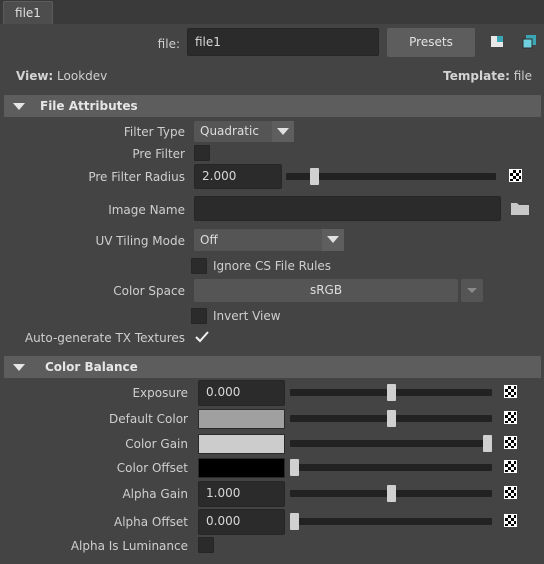  What do you see at coordinates (241, 522) in the screenshot?
I see `alpha-offset-field: 0.000` at bounding box center [241, 522].